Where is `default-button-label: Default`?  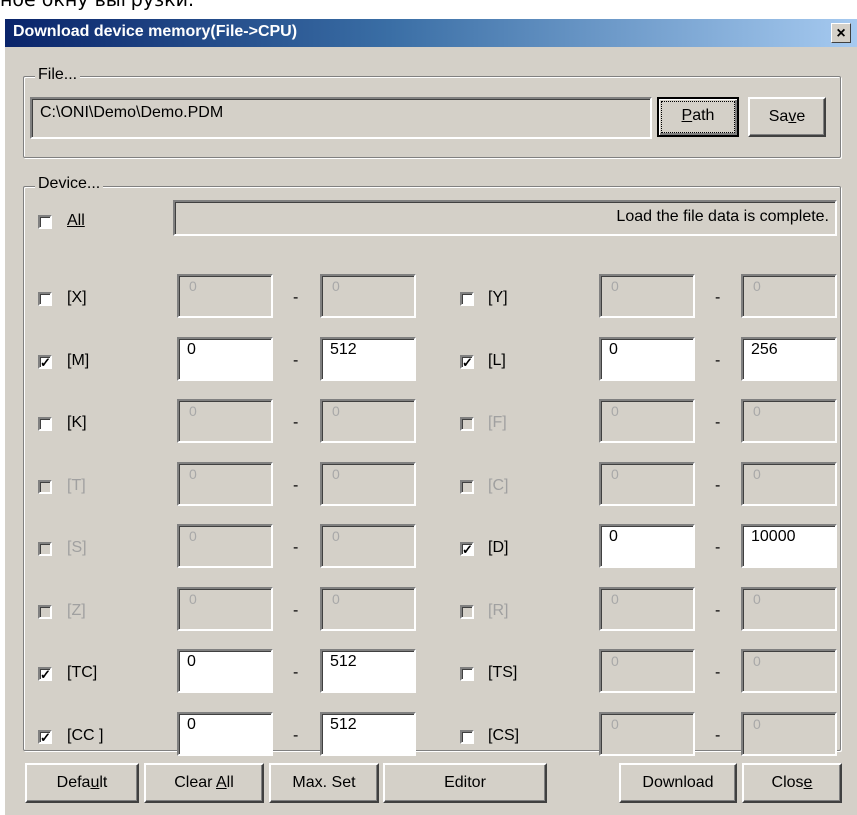 default-button-label: Default is located at coordinates (82, 782).